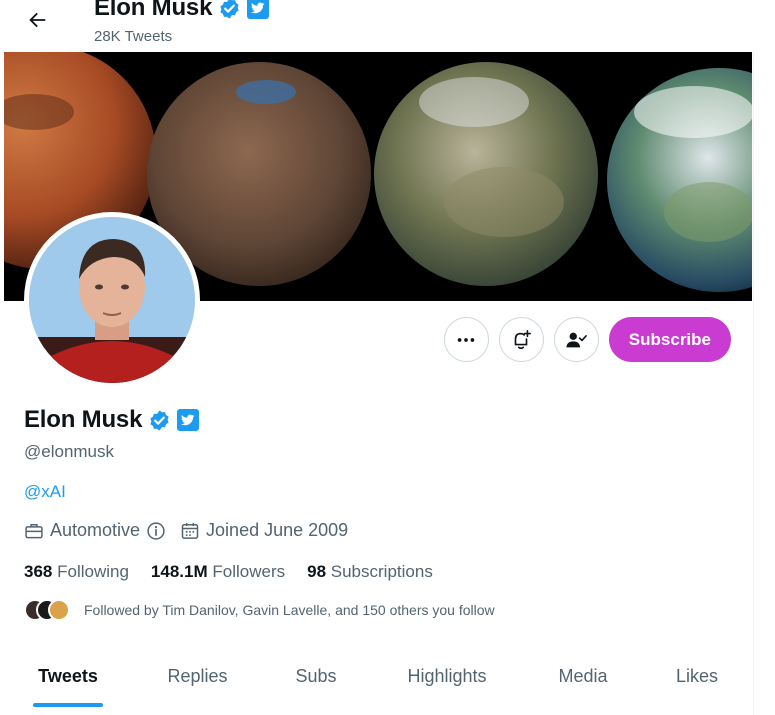 The height and width of the screenshot is (715, 775). I want to click on back-button, so click(37, 20).